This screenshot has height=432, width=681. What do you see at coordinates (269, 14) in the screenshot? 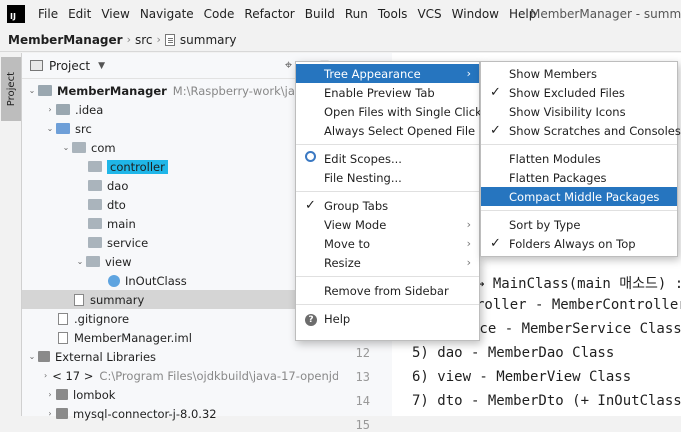
I see `menu-refactor: Refactor` at bounding box center [269, 14].